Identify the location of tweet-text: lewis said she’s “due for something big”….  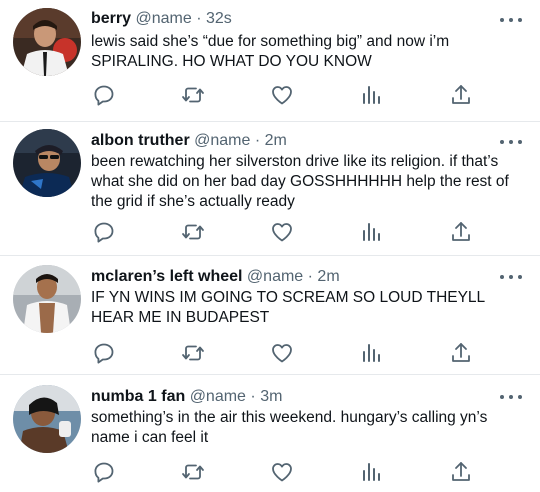
(270, 51).